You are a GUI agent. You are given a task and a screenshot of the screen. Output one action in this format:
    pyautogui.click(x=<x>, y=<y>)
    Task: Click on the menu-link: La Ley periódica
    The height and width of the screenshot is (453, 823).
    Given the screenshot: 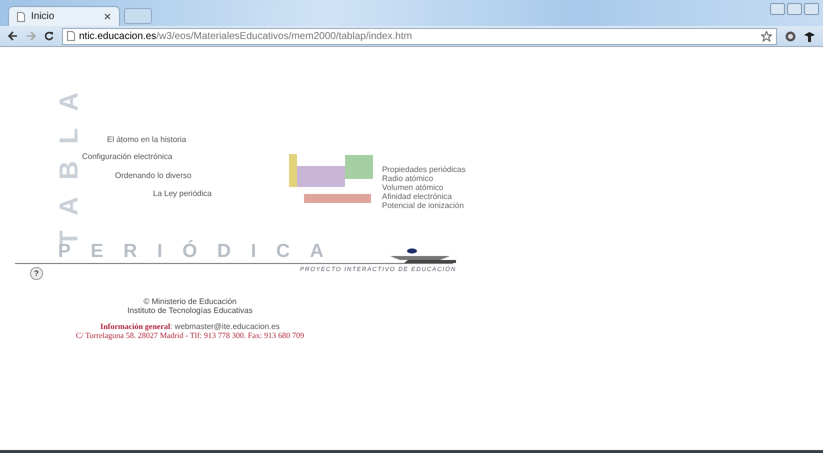 What is the action you would take?
    pyautogui.click(x=182, y=193)
    